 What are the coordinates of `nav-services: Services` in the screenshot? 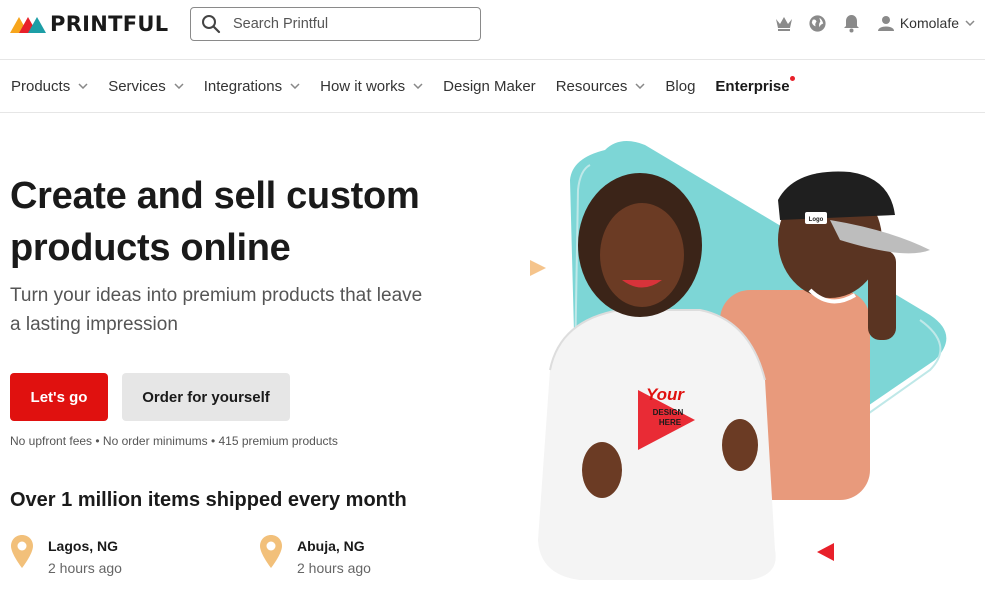 It's located at (146, 86).